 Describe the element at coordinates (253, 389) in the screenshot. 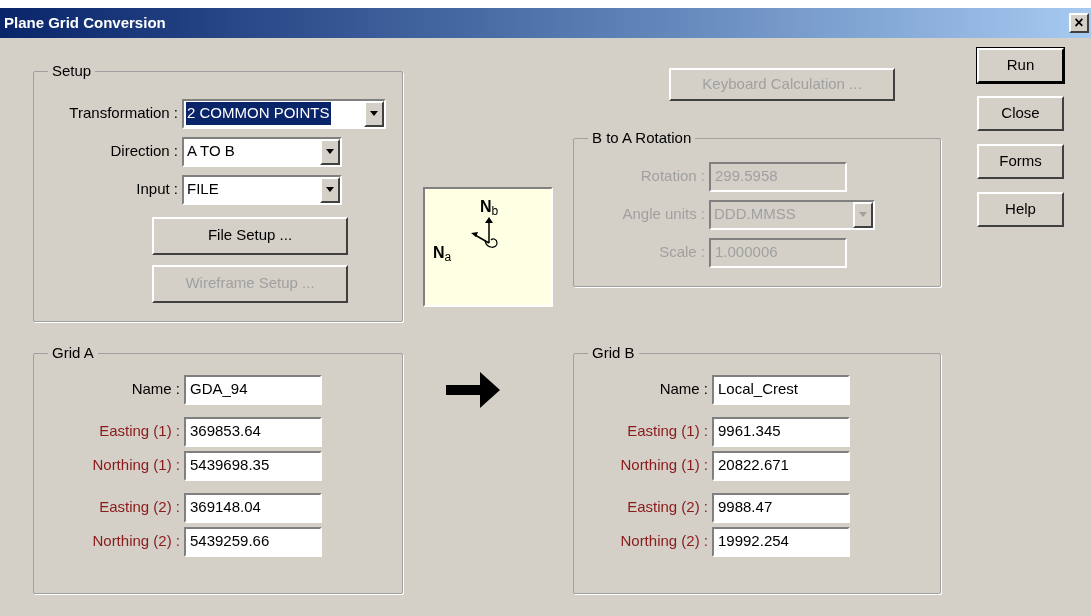

I see `text-field: GDA_94` at that location.